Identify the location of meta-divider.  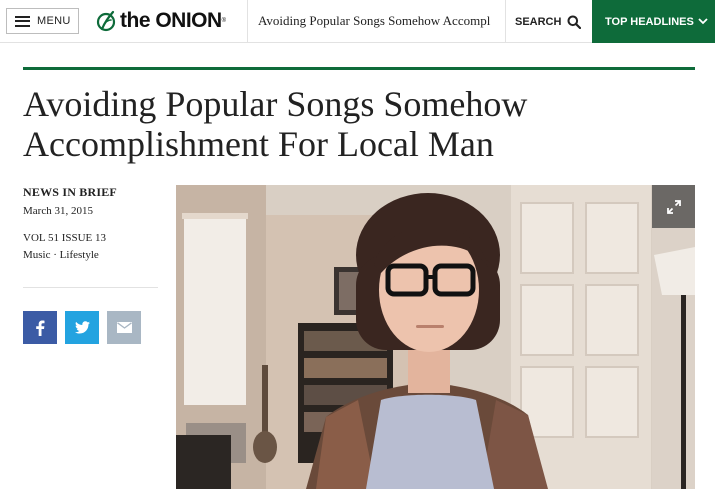
(90, 287).